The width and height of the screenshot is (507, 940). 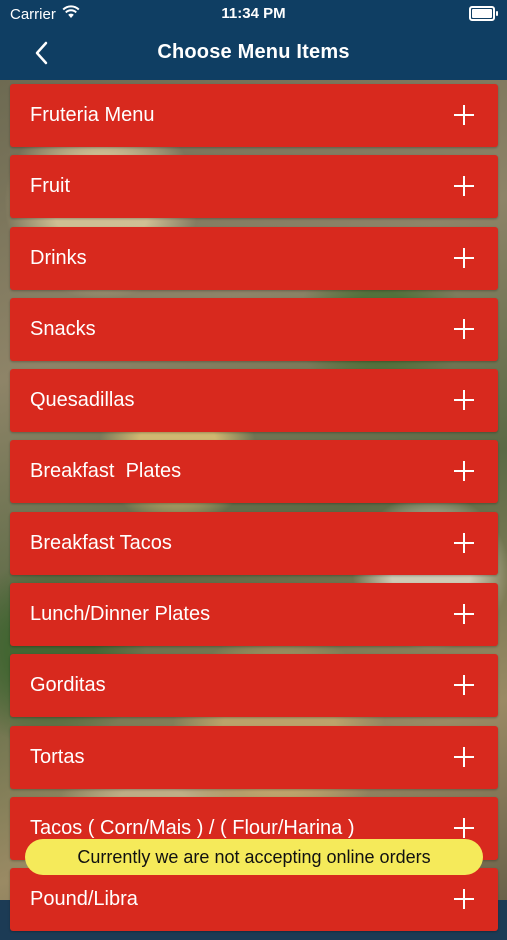 What do you see at coordinates (101, 542) in the screenshot?
I see `menu-item-label: Breakfast Tacos` at bounding box center [101, 542].